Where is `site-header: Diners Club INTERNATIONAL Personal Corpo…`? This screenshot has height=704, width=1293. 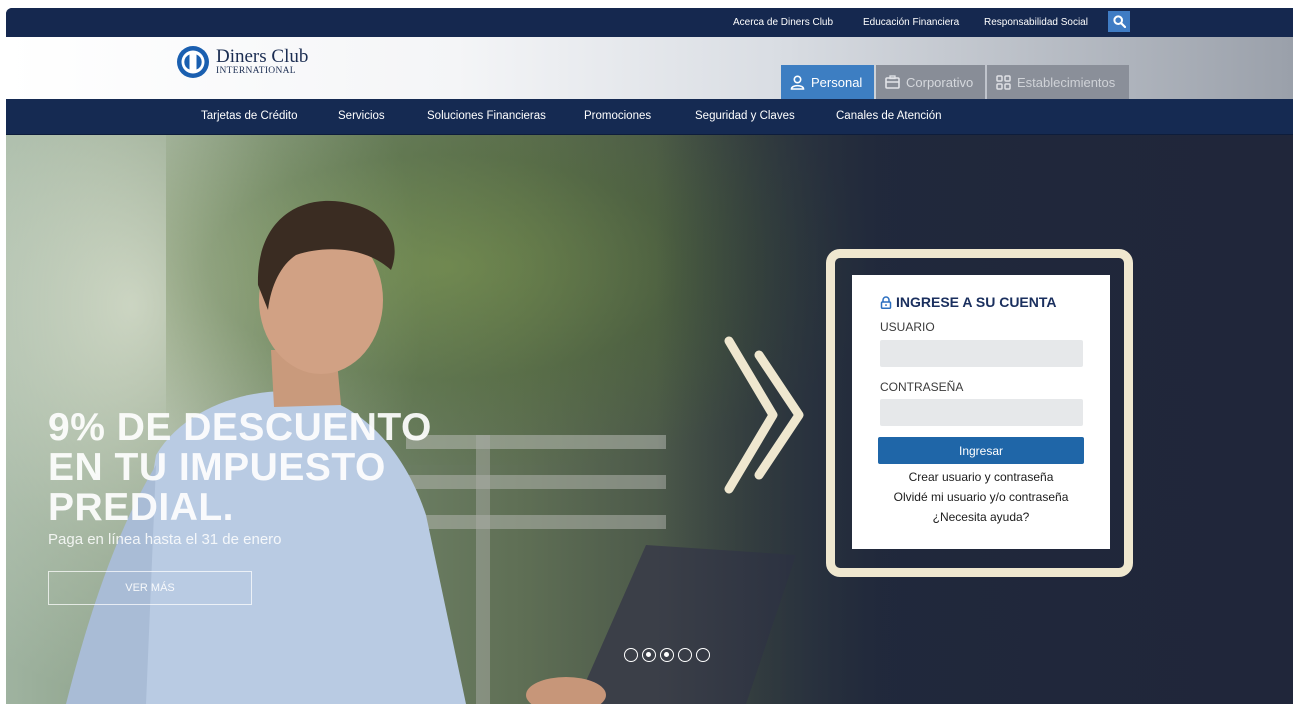 site-header: Diners Club INTERNATIONAL Personal Corpo… is located at coordinates (649, 68).